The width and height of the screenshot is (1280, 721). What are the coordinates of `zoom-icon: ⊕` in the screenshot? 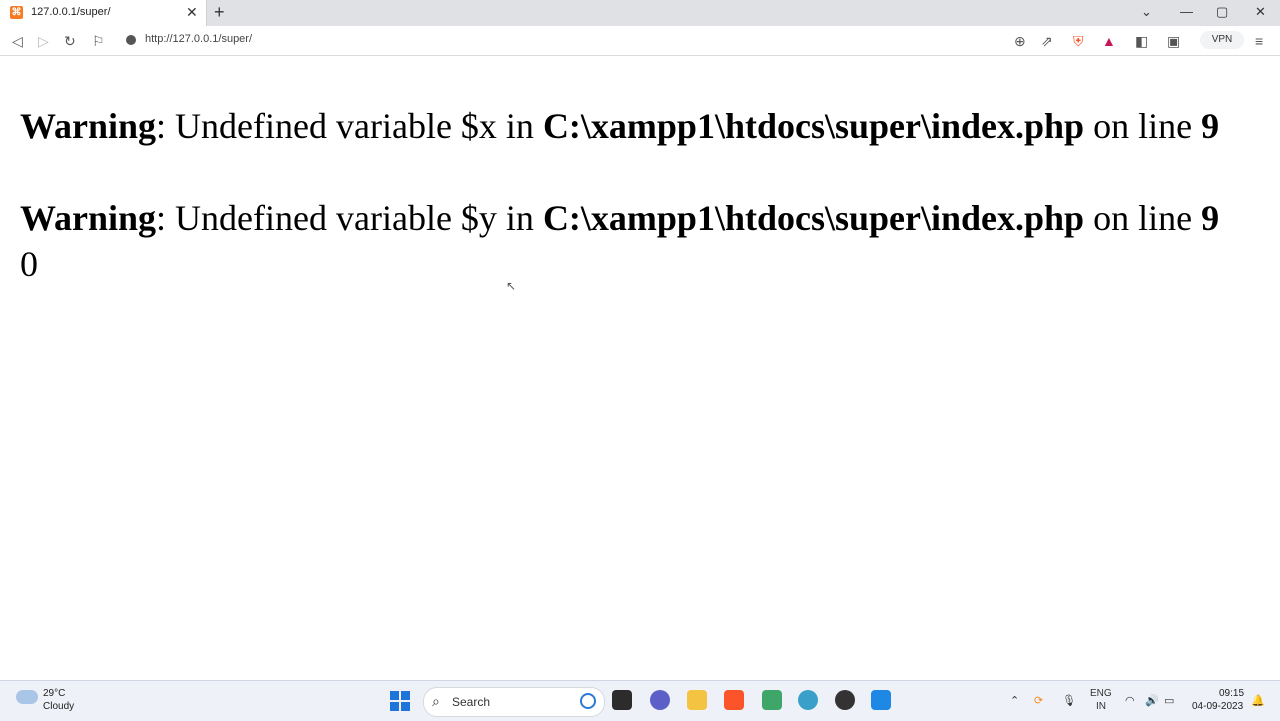 It's located at (1020, 41).